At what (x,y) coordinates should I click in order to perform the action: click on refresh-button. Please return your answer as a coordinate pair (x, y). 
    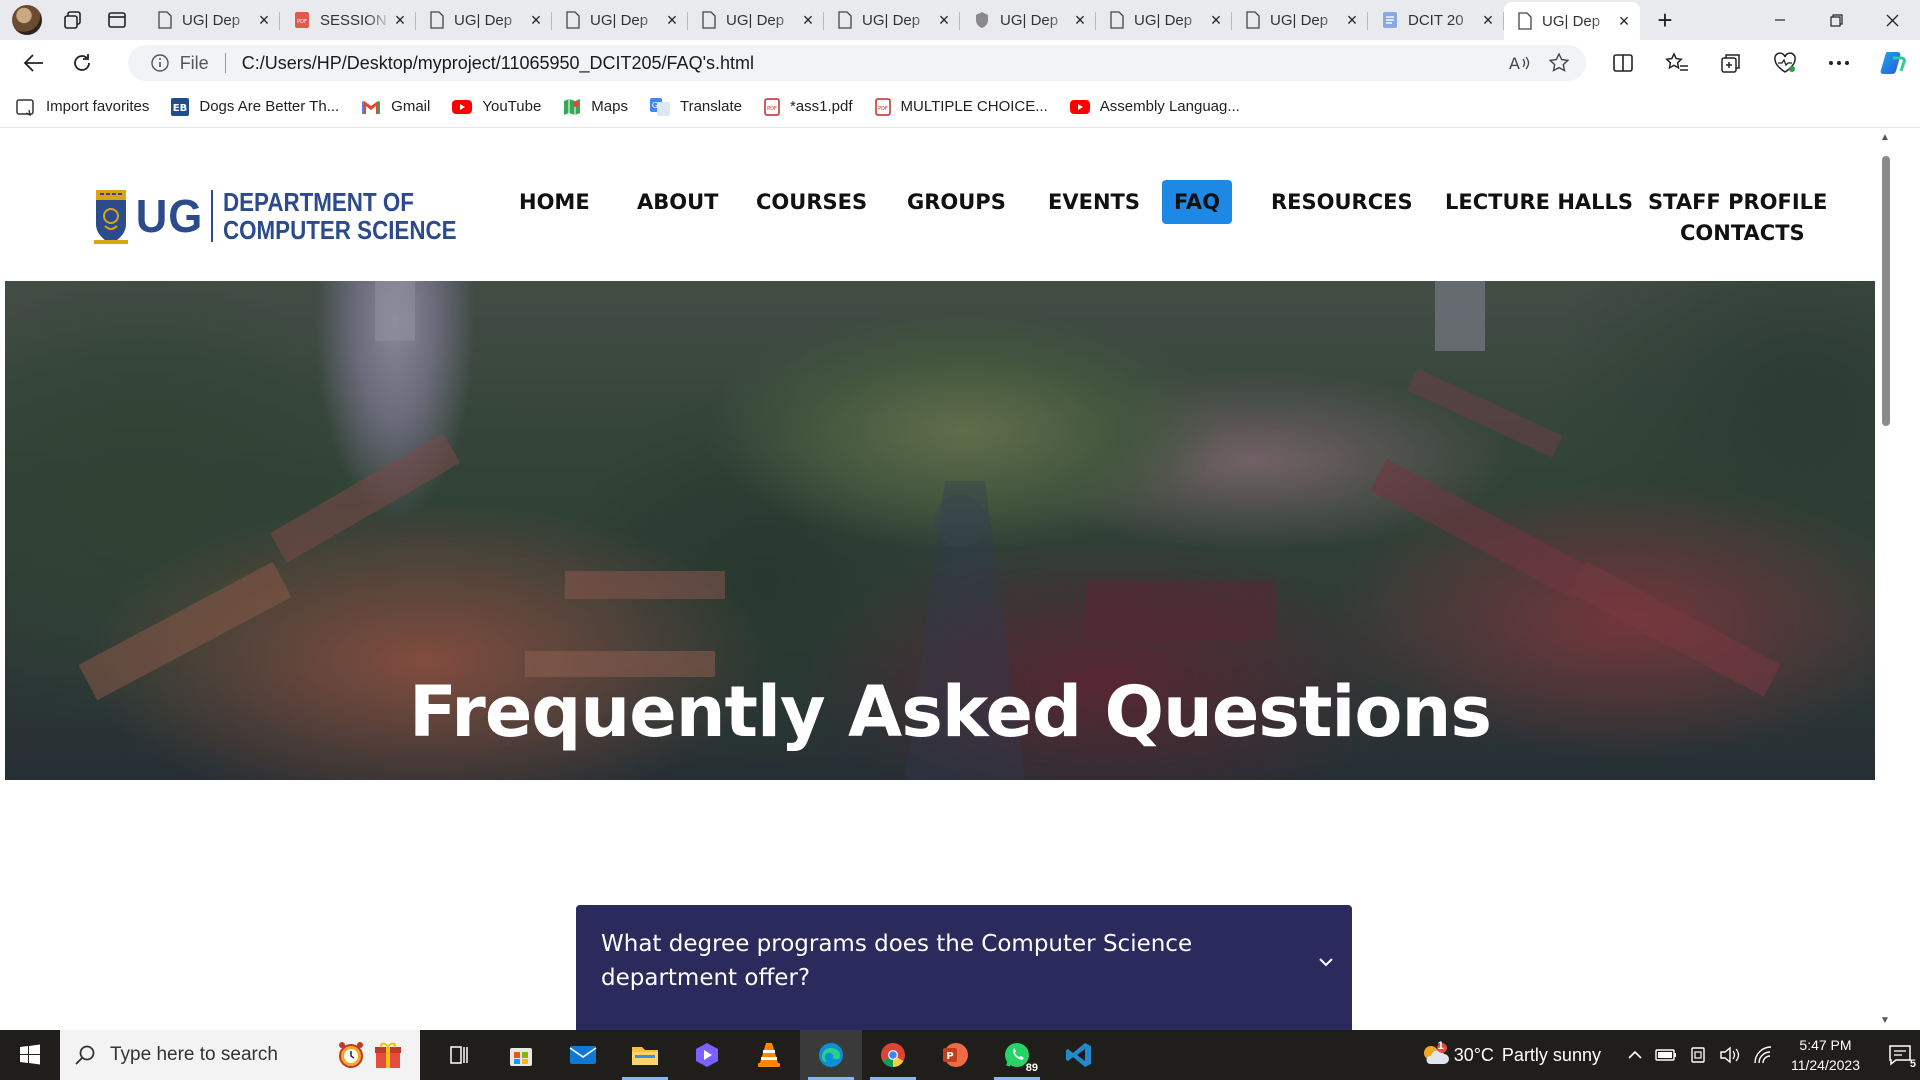
    Looking at the image, I should click on (82, 63).